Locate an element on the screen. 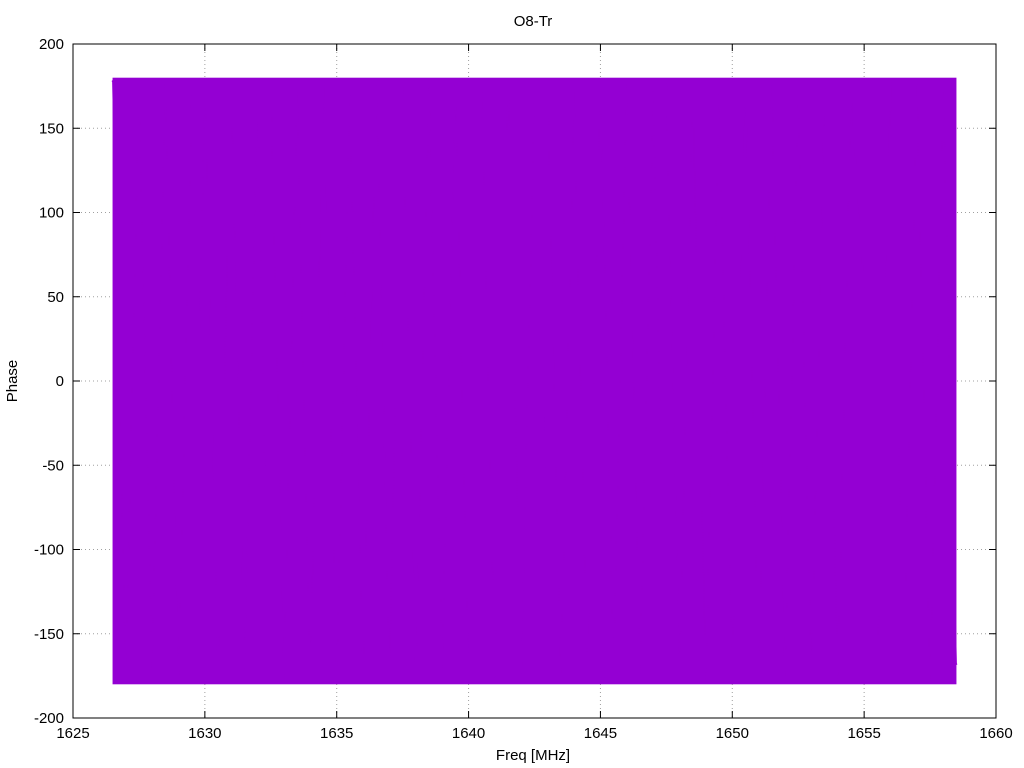 This screenshot has width=1024, height=768. y-tick-label: 0 is located at coordinates (60, 381).